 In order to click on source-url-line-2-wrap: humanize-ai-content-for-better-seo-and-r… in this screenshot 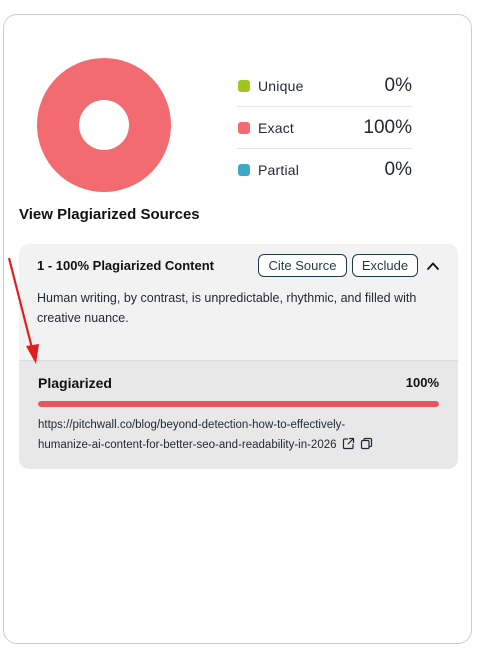, I will do `click(240, 445)`.